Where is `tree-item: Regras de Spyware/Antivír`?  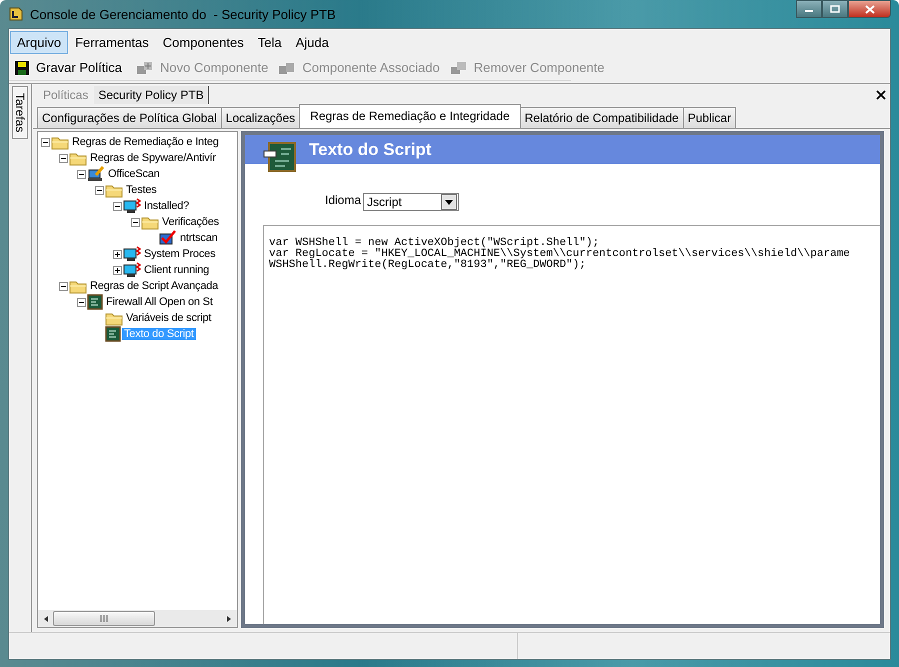
tree-item: Regras de Spyware/Antivír is located at coordinates (153, 158).